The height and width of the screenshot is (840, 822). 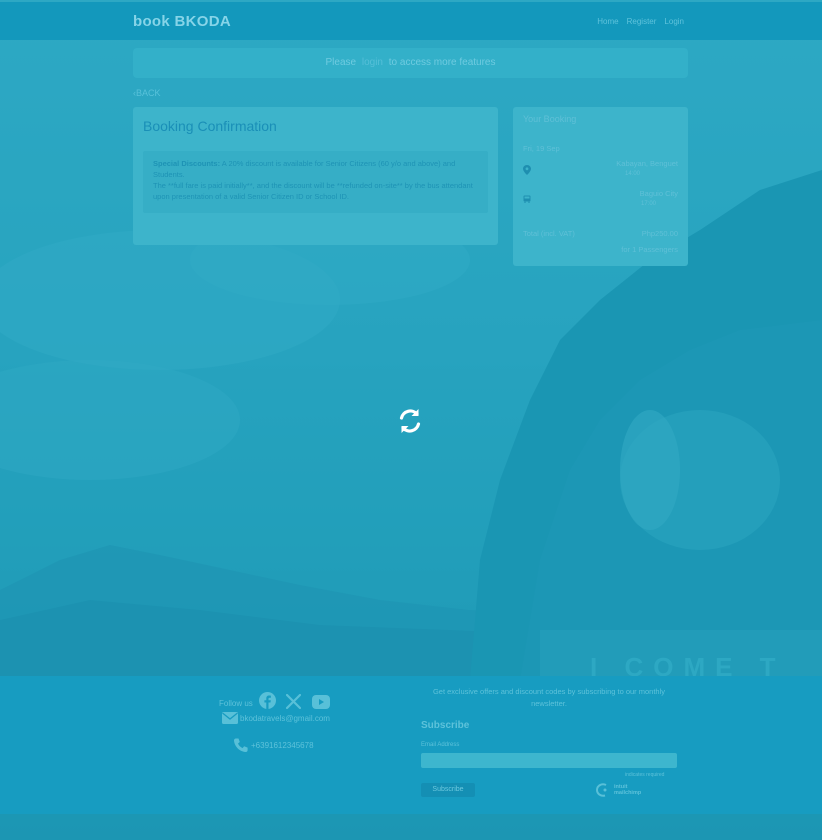 I want to click on passenger-count: for 1 Passengers, so click(x=649, y=249).